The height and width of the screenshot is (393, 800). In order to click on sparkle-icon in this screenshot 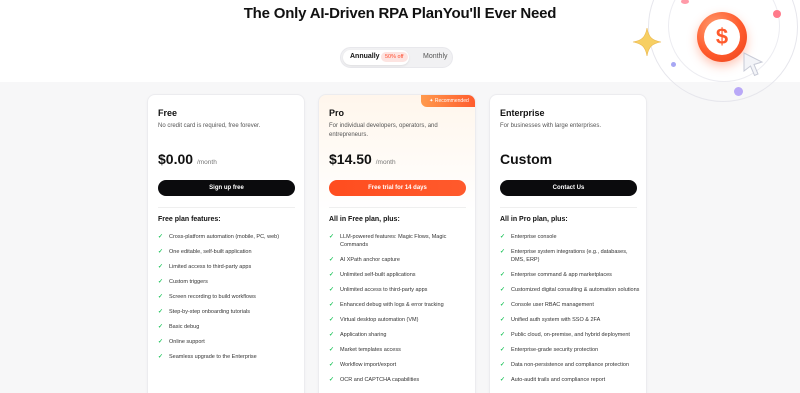, I will do `click(647, 42)`.